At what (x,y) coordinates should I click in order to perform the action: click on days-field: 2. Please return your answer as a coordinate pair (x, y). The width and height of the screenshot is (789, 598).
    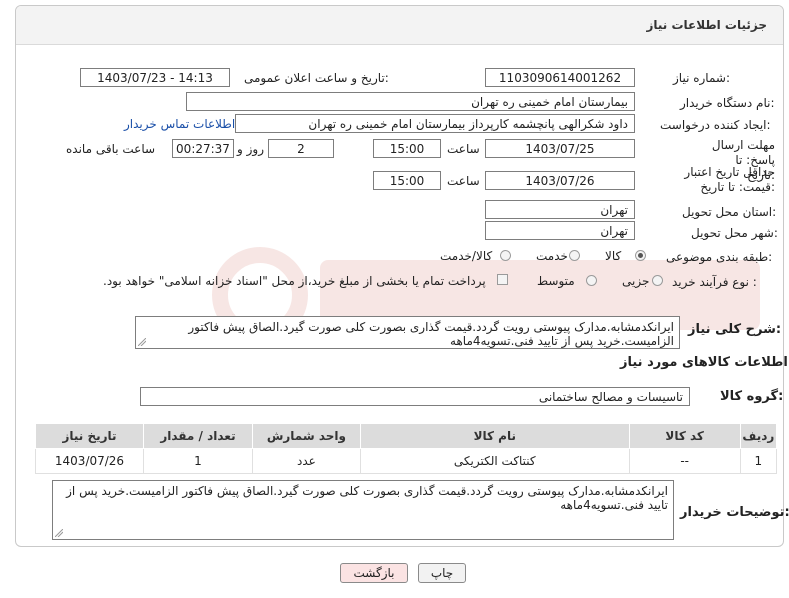
    Looking at the image, I should click on (301, 148).